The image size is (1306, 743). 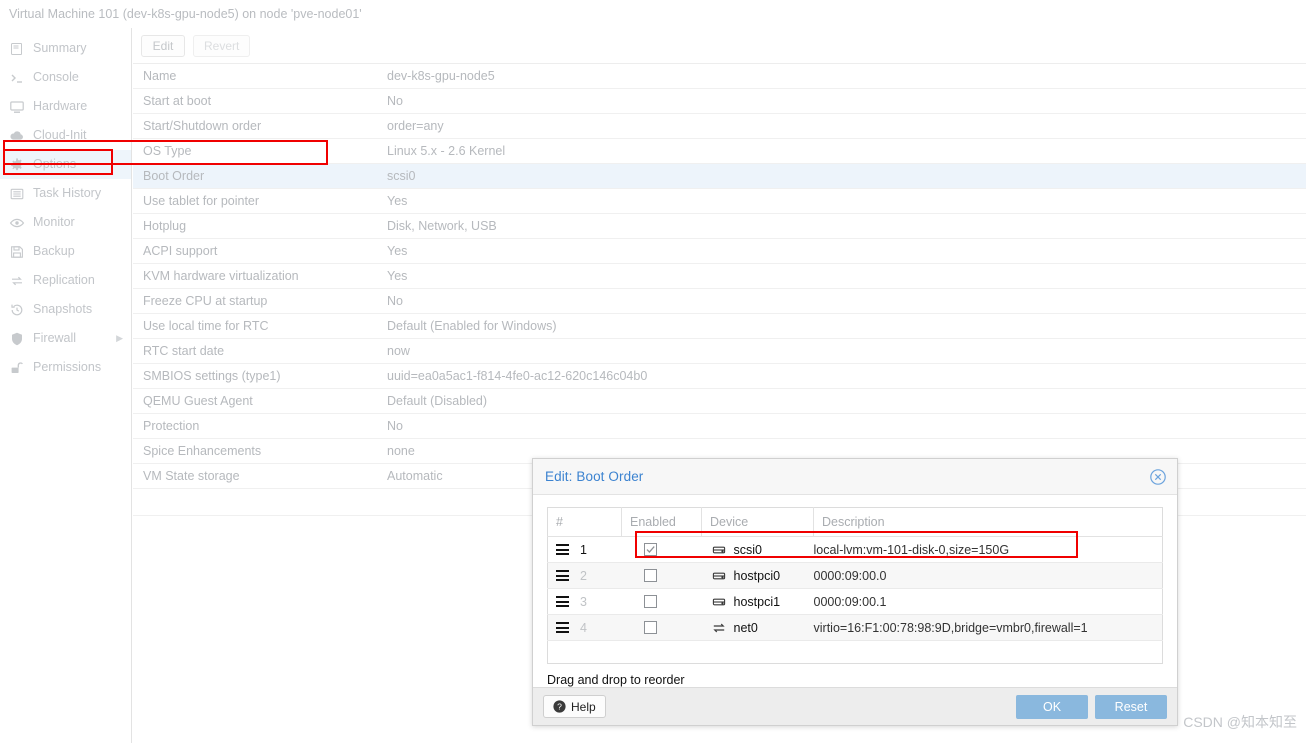 I want to click on sidebar-item-label: Cloud-Init, so click(x=60, y=135).